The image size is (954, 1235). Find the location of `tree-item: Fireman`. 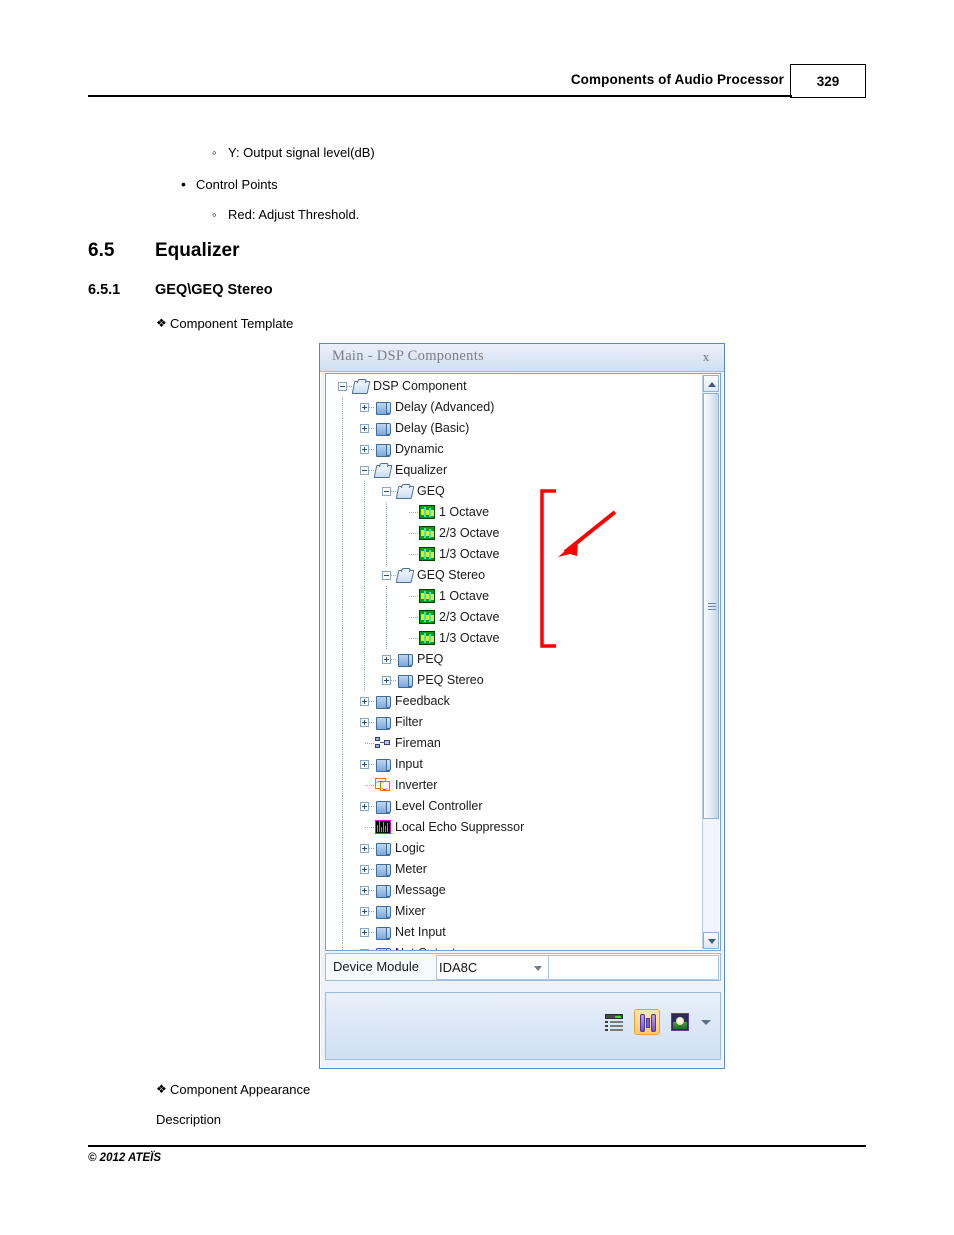

tree-item: Fireman is located at coordinates (513, 743).